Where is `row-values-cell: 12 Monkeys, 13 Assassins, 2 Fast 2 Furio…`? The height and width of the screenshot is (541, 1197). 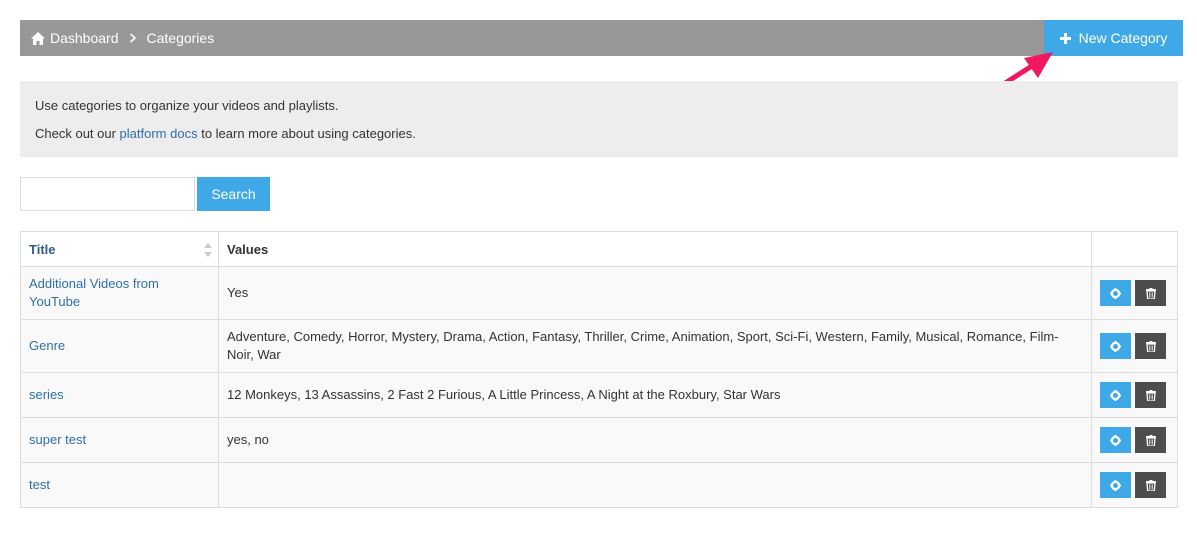 row-values-cell: 12 Monkeys, 13 Assassins, 2 Fast 2 Furio… is located at coordinates (655, 395).